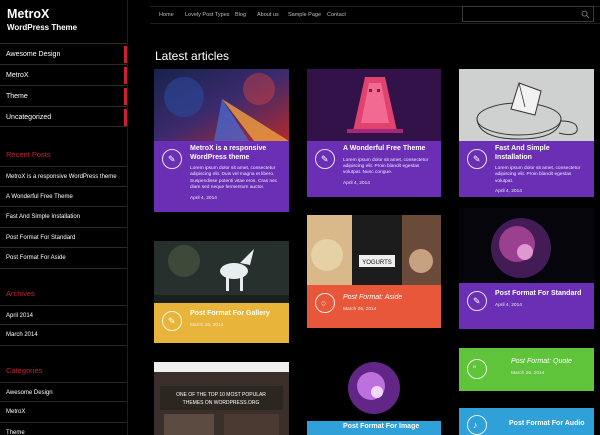 The width and height of the screenshot is (600, 435). What do you see at coordinates (541, 362) in the screenshot?
I see `article-title: Post Format: Quote` at bounding box center [541, 362].